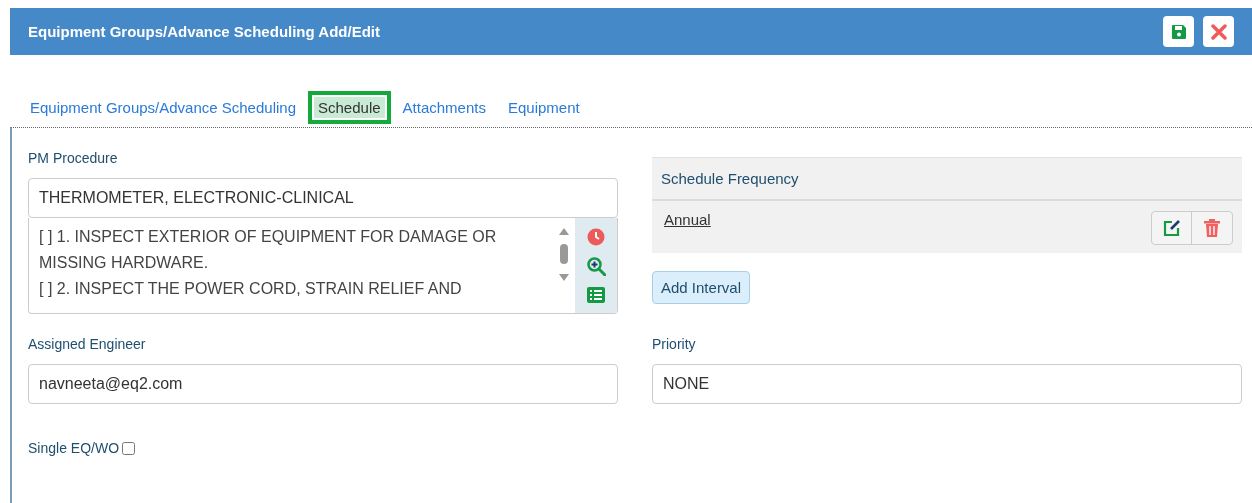  Describe the element at coordinates (1171, 228) in the screenshot. I see `edit-icon` at that location.